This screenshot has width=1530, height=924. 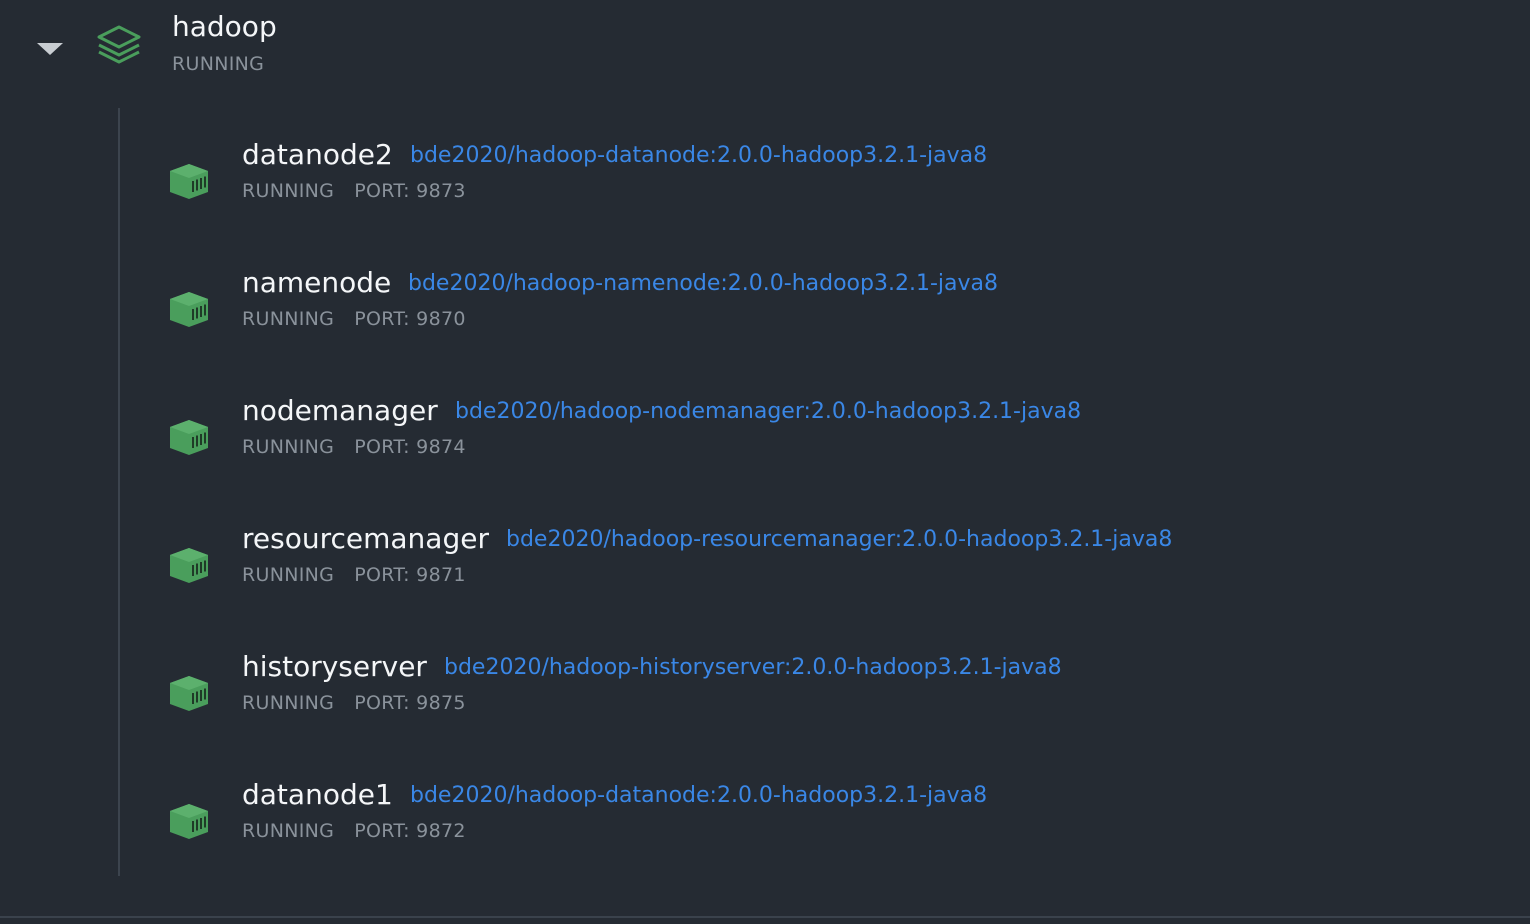 I want to click on container-name: datanode1, so click(x=317, y=794).